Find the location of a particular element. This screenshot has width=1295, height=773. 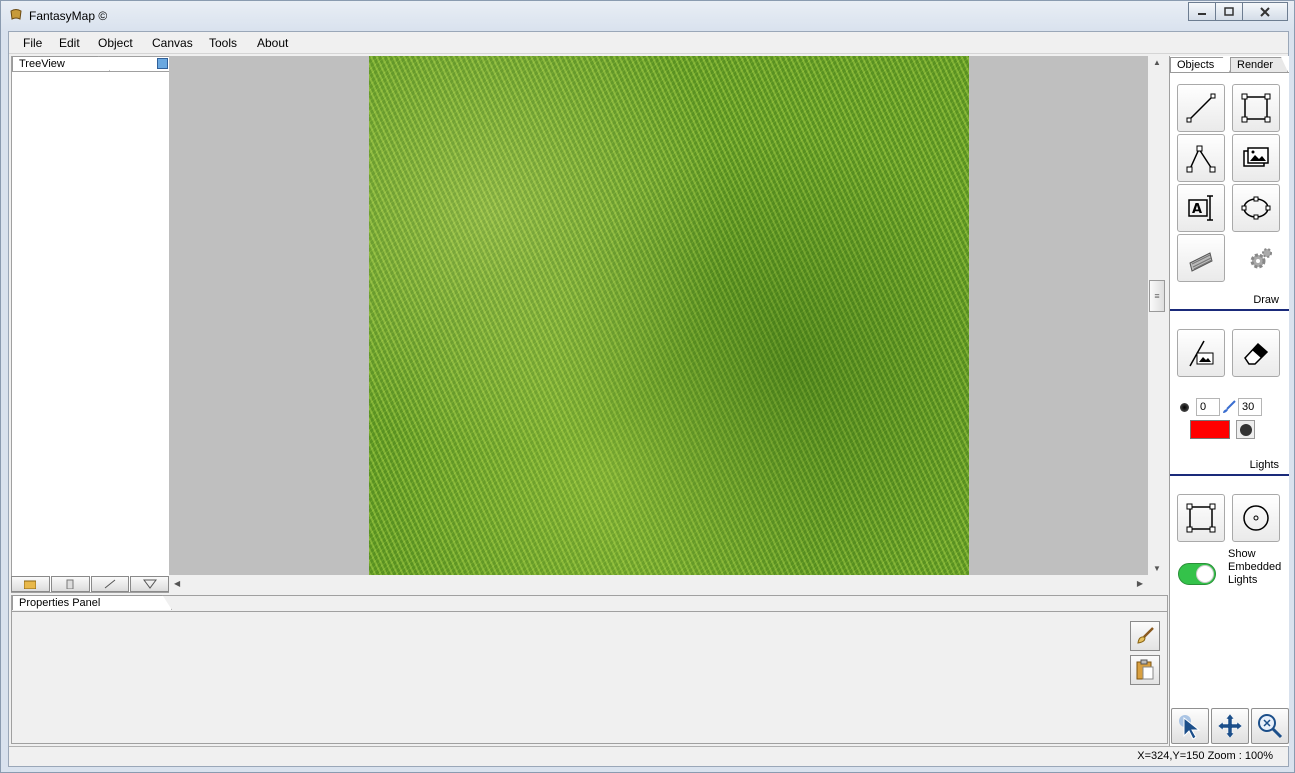

minimize-icon is located at coordinates (1202, 13).